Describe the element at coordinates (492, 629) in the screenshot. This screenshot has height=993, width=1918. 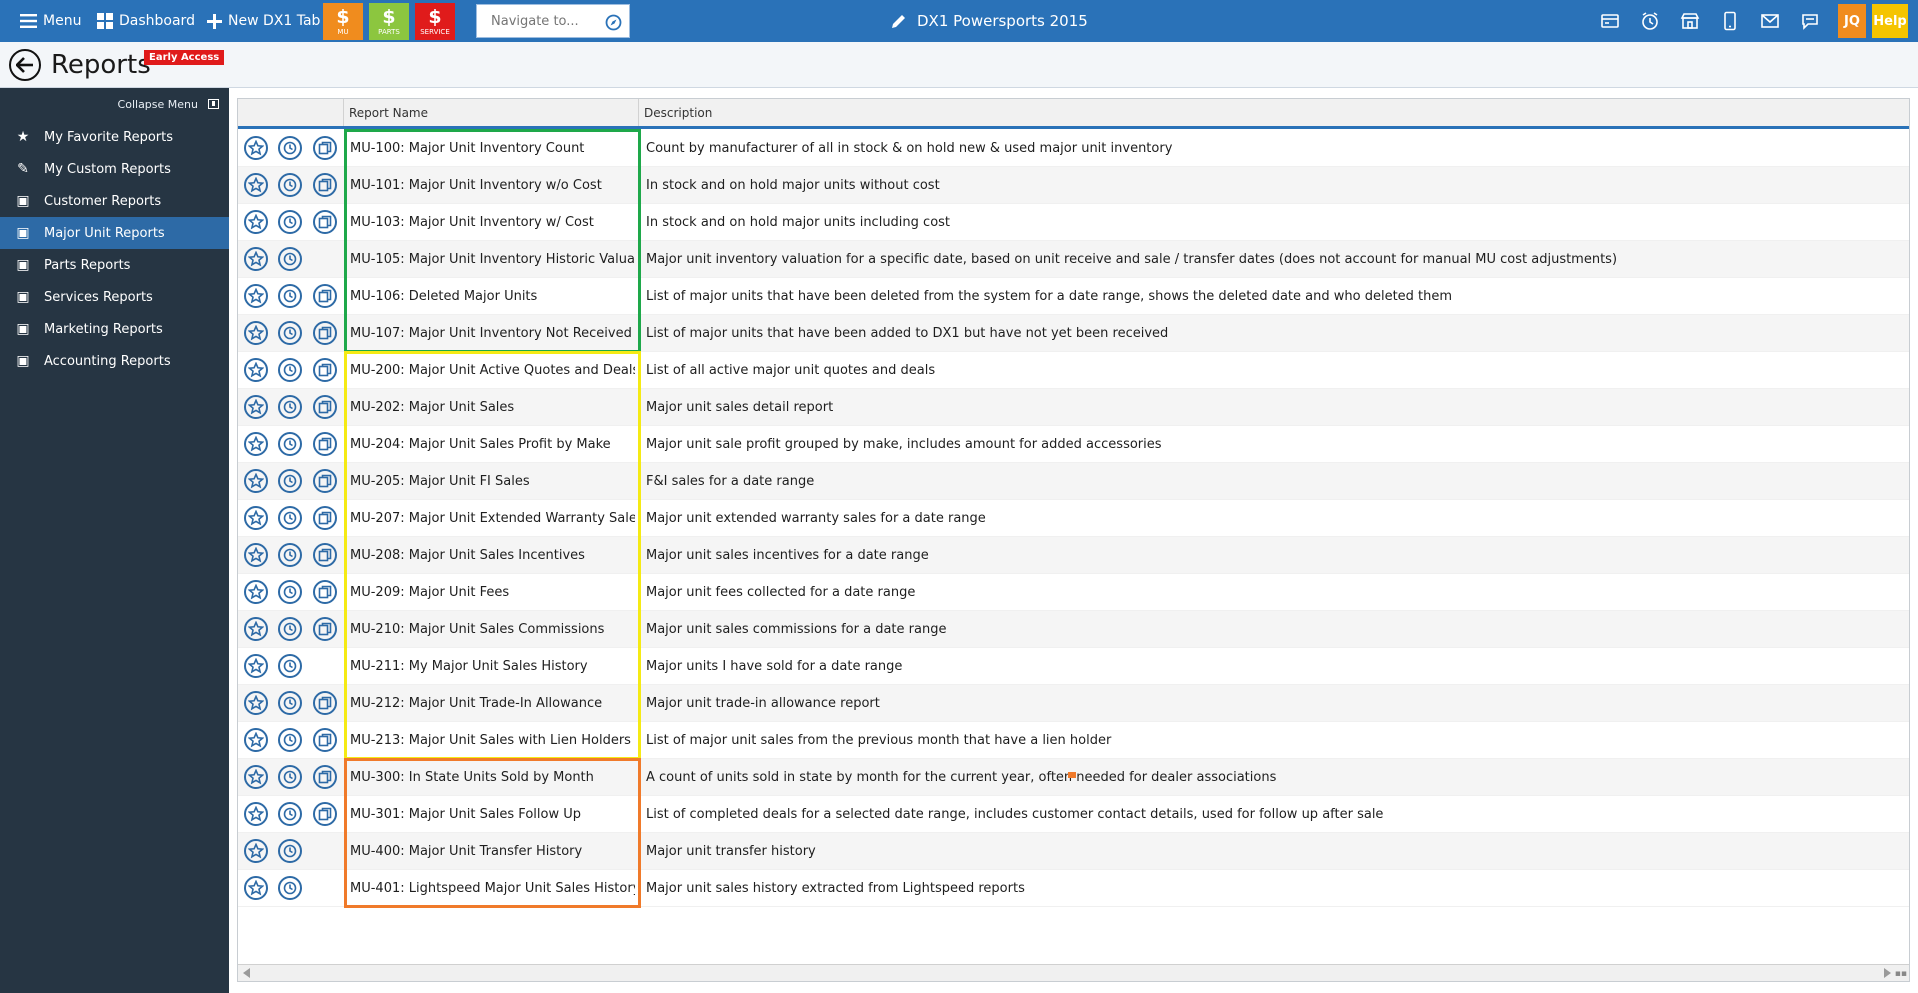
I see `report-name-cell: MU-210: Major Unit Sales Commissions` at that location.